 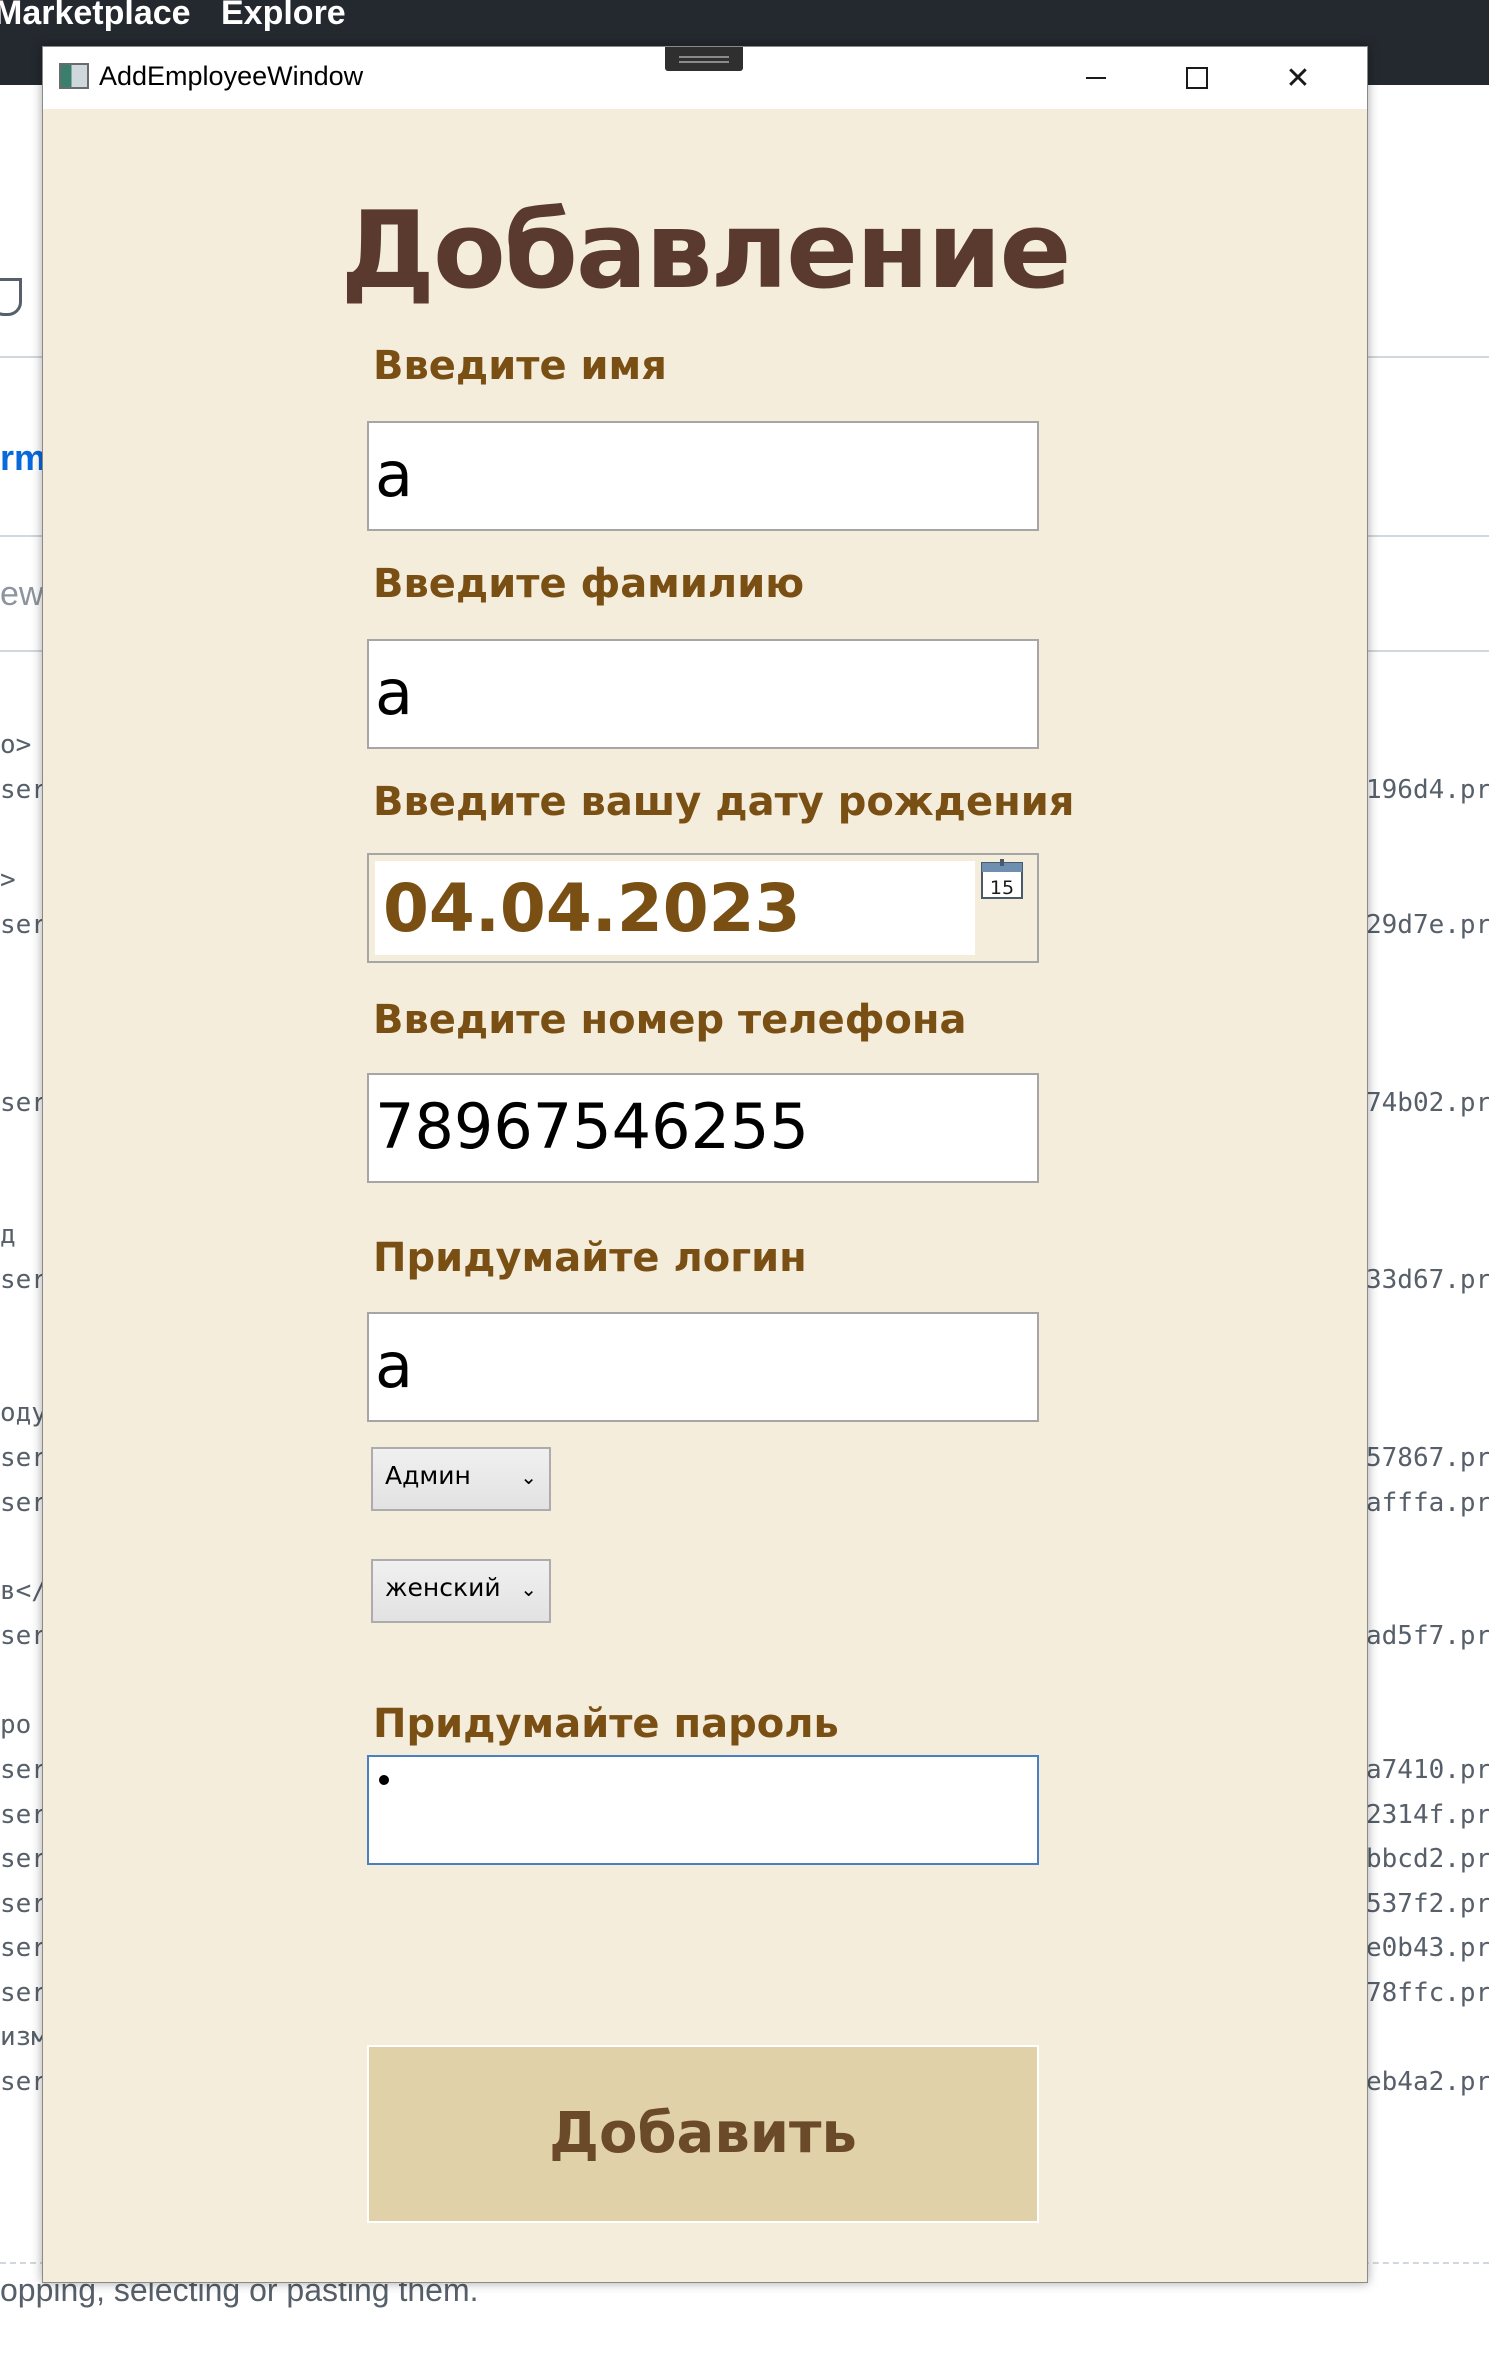 I want to click on window-title: AddEmployeeWindow, so click(x=231, y=76).